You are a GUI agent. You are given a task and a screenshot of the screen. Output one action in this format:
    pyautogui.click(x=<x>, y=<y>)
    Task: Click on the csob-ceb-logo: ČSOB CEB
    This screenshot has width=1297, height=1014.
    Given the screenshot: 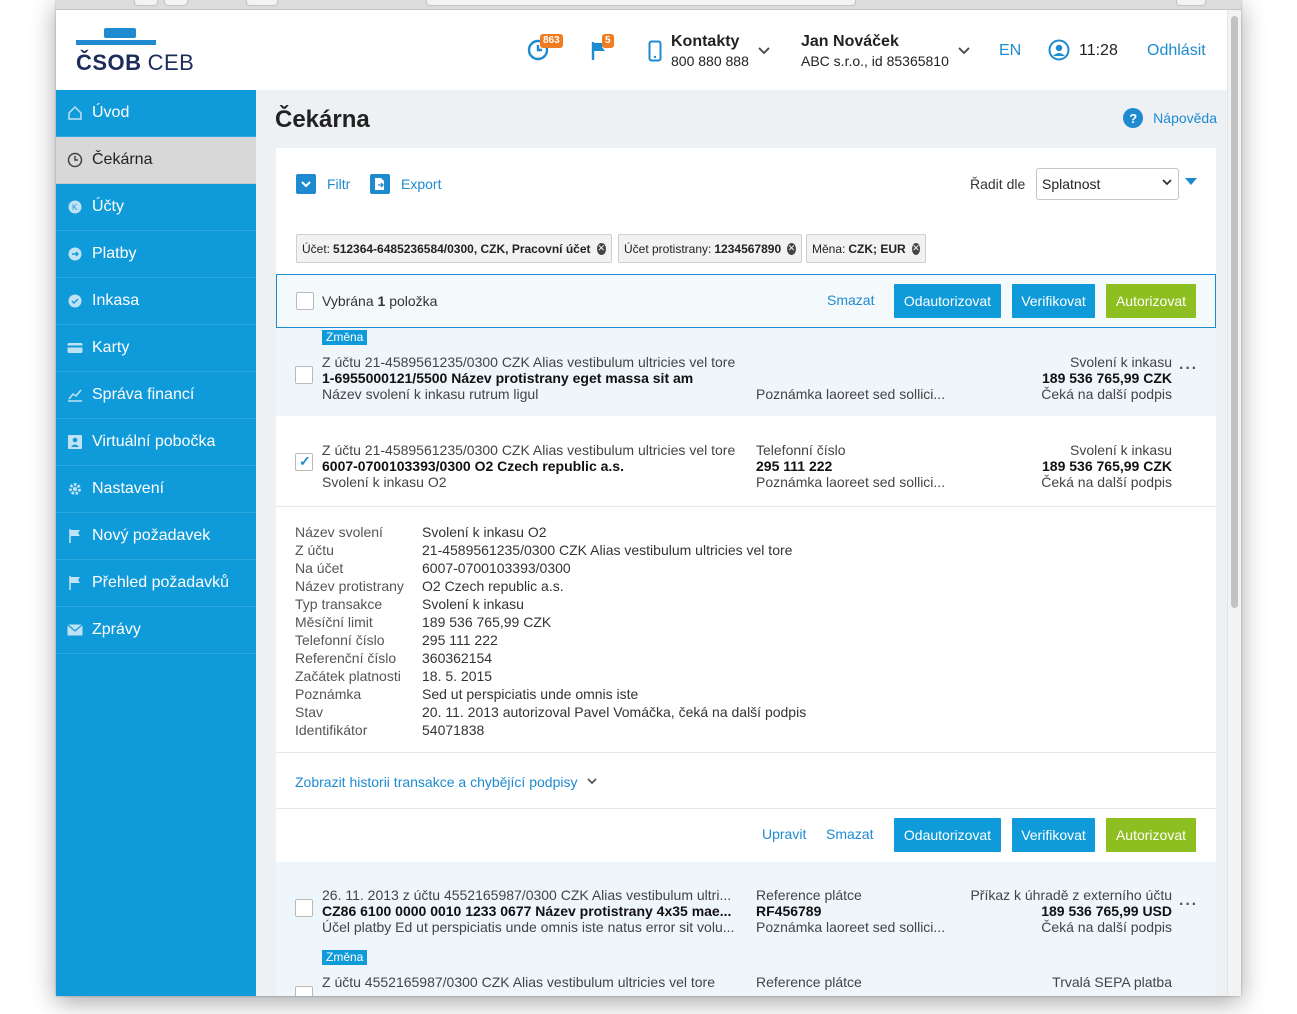 What is the action you would take?
    pyautogui.click(x=135, y=52)
    